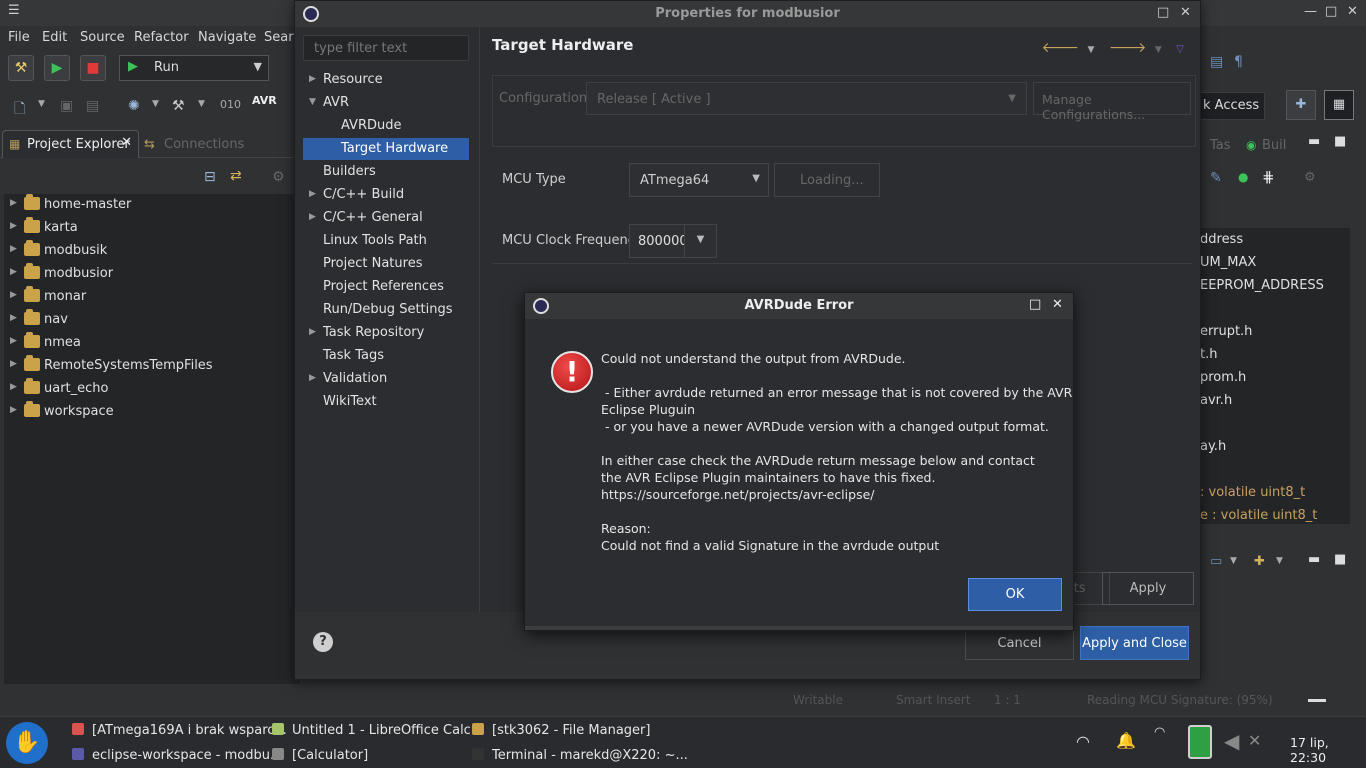 This screenshot has width=1366, height=768. Describe the element at coordinates (194, 144) in the screenshot. I see `tab-connections: ⇆ Connections` at that location.